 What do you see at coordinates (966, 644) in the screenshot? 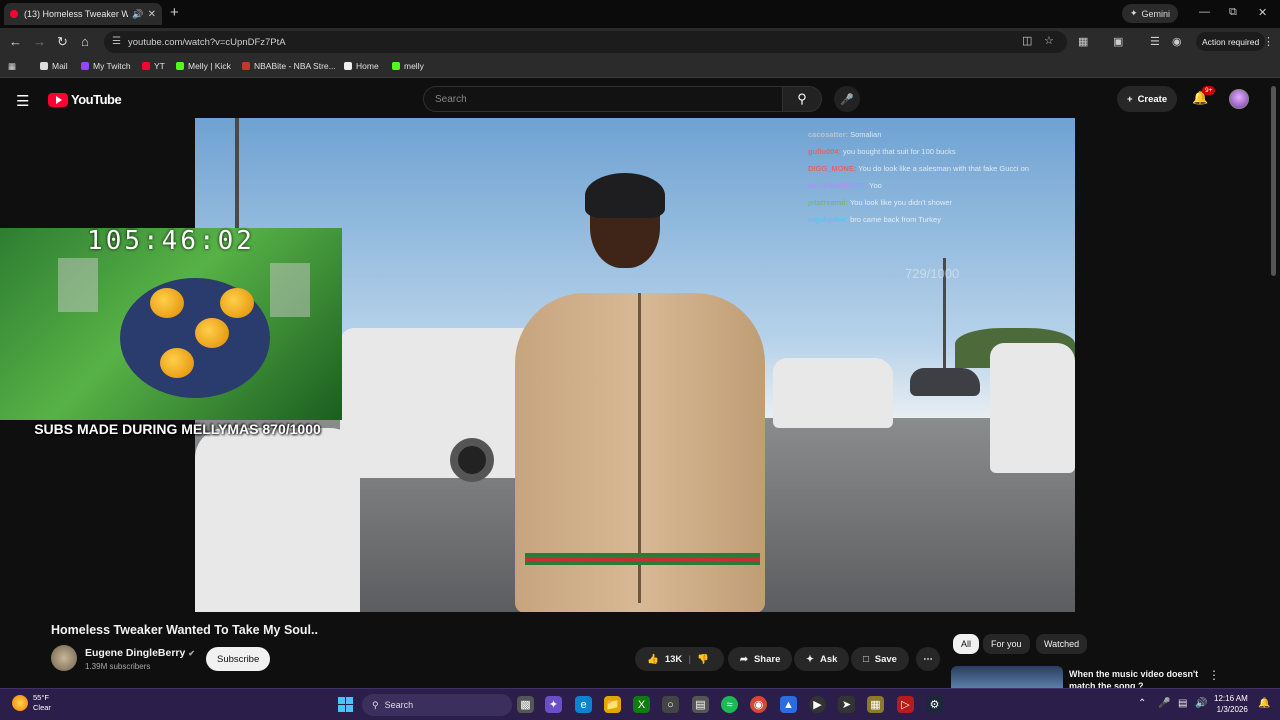
I see `chip-all: All` at bounding box center [966, 644].